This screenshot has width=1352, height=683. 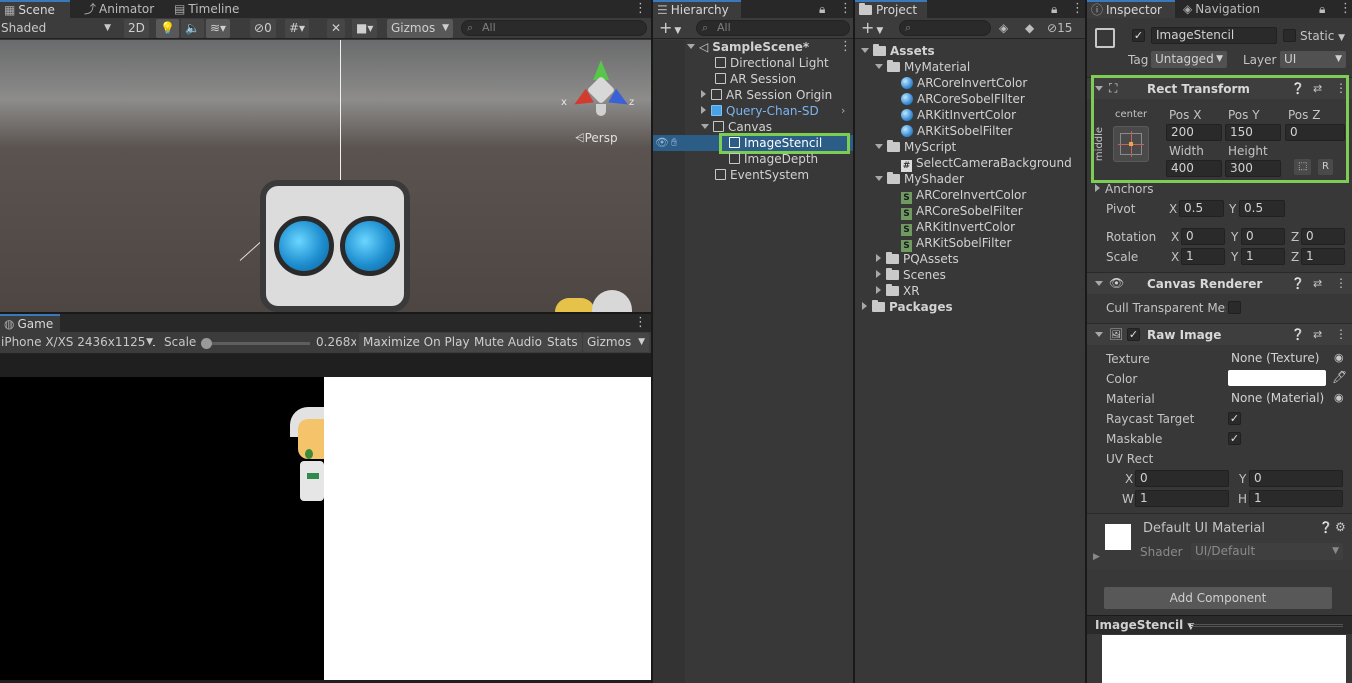 I want to click on hierarchy-item-ar-session-origin: AR Session Origin, so click(x=766, y=95).